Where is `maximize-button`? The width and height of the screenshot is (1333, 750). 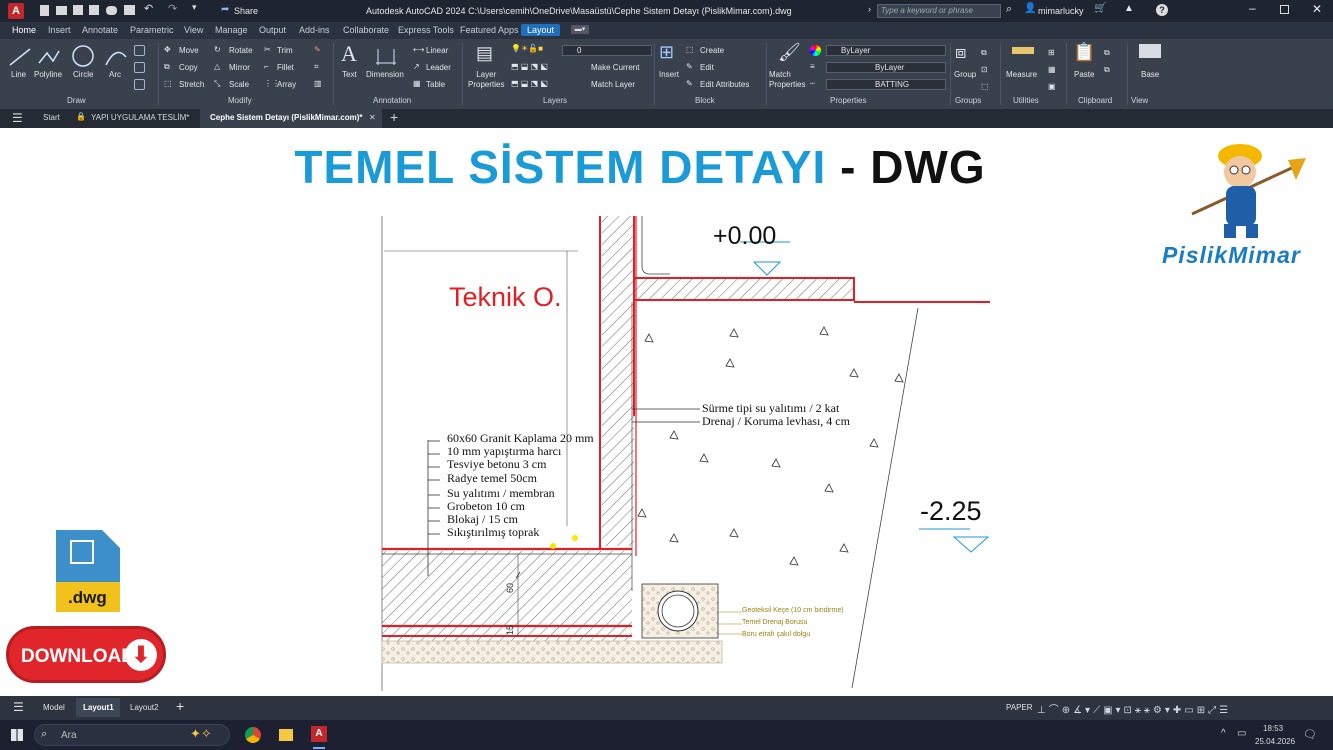 maximize-button is located at coordinates (1284, 9).